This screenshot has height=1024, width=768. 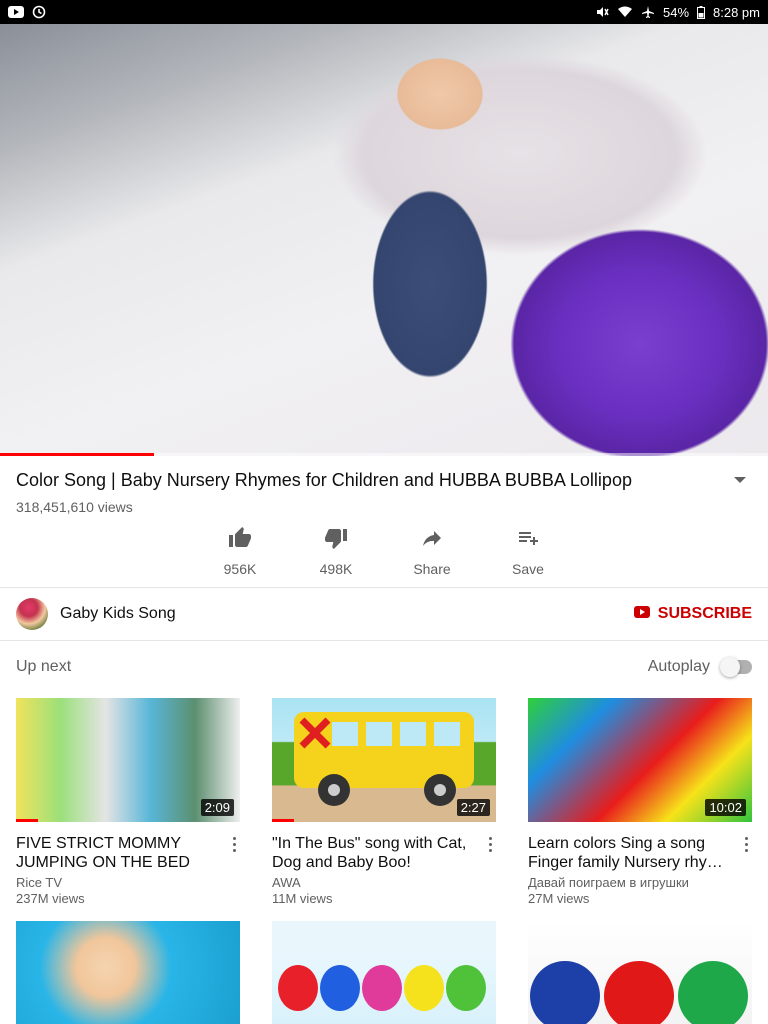 I want to click on autoplay-toggle, so click(x=736, y=667).